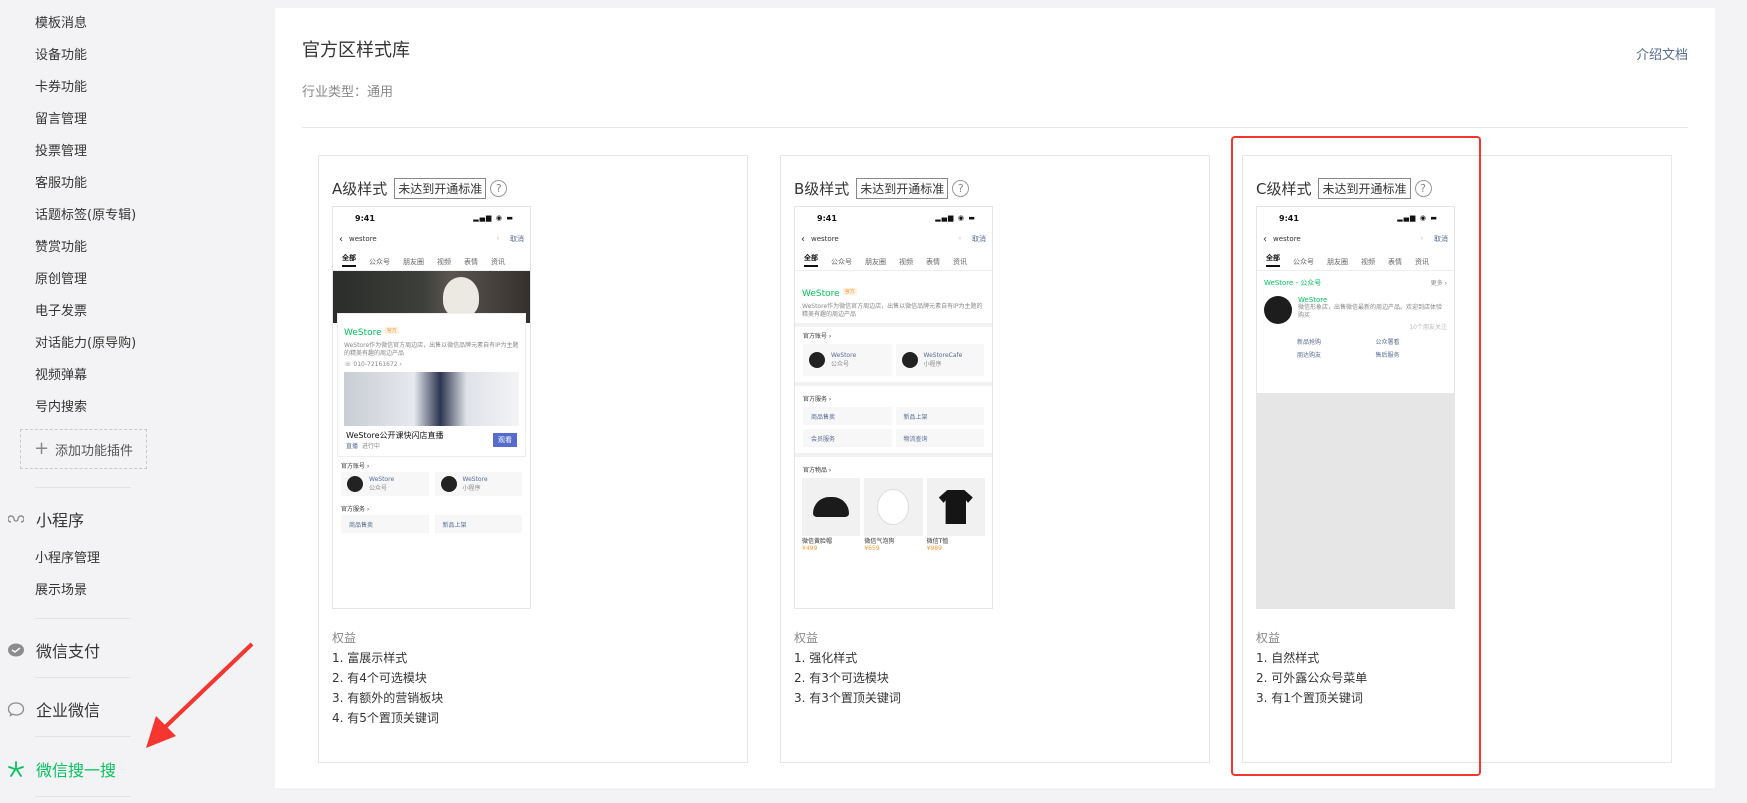  Describe the element at coordinates (85, 341) in the screenshot. I see `sidebar-item-dialog: 对话能力(原导购)` at that location.